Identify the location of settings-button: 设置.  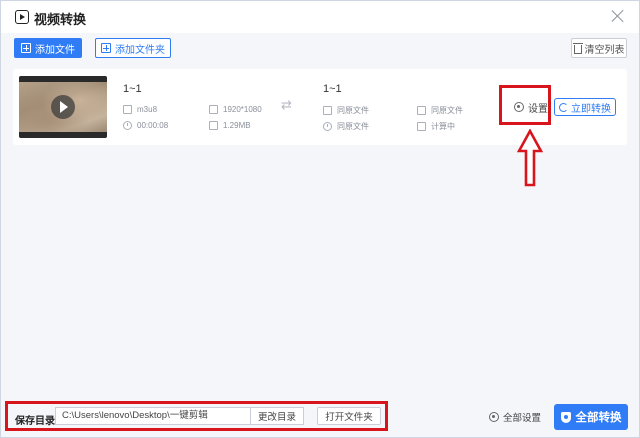
(531, 107).